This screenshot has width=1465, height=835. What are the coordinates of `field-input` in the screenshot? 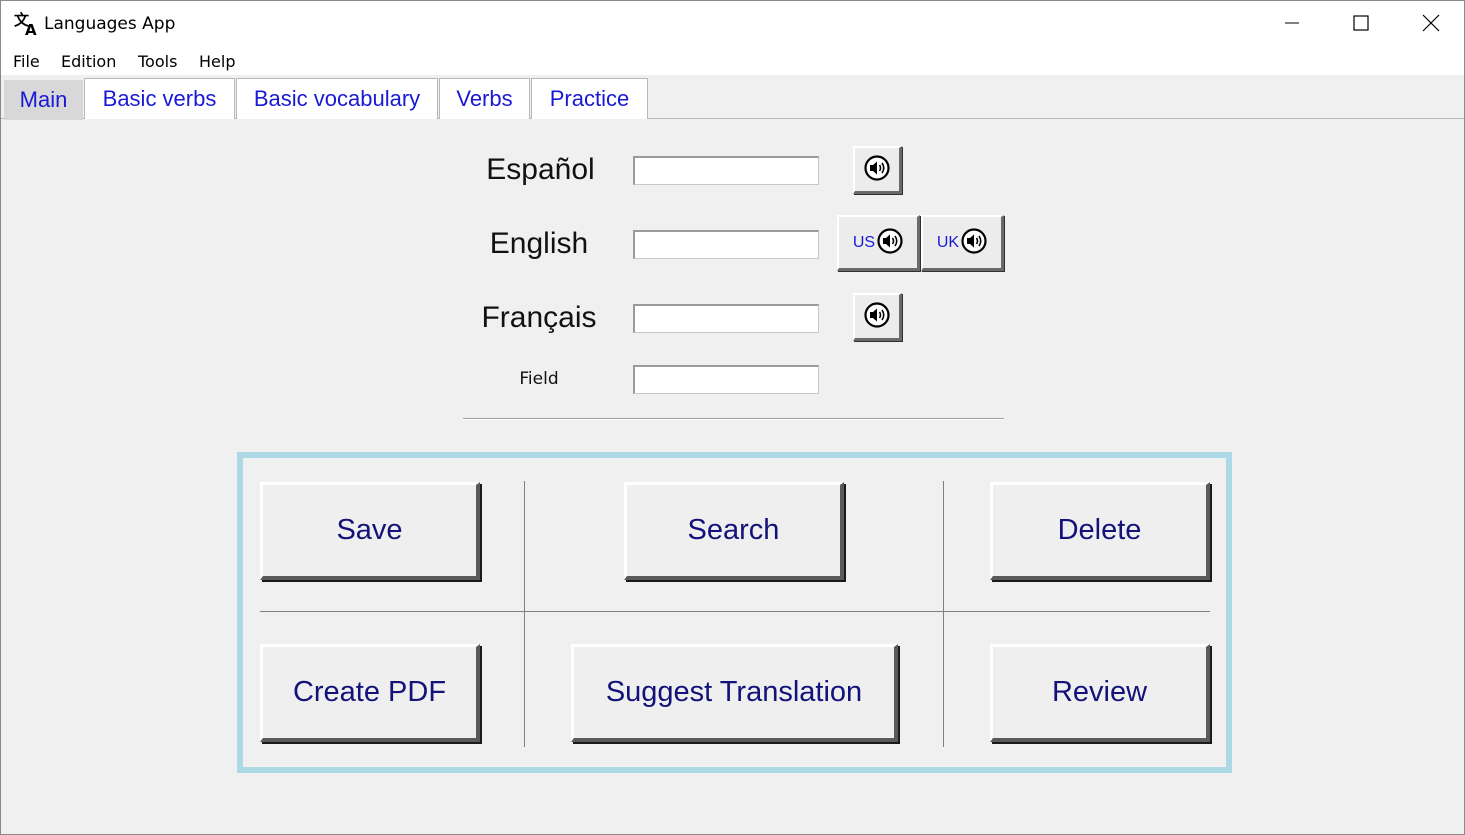 It's located at (726, 379).